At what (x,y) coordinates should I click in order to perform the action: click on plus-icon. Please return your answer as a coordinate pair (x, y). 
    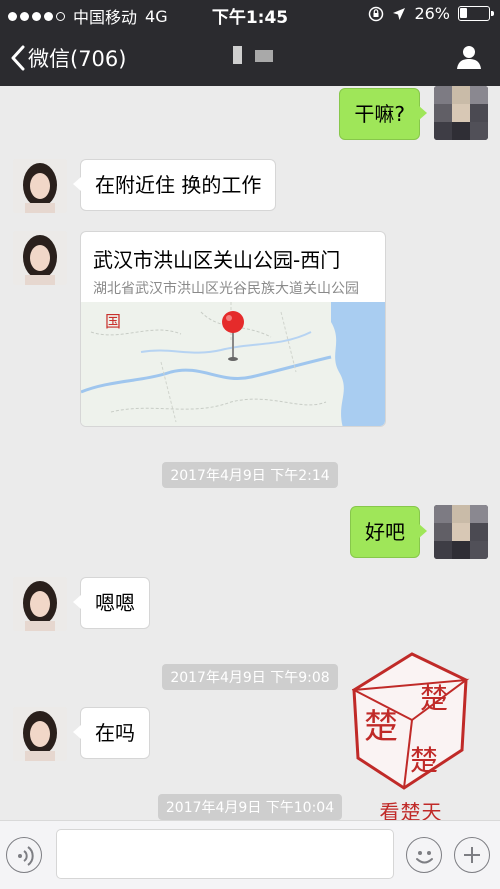
    Looking at the image, I should click on (472, 855).